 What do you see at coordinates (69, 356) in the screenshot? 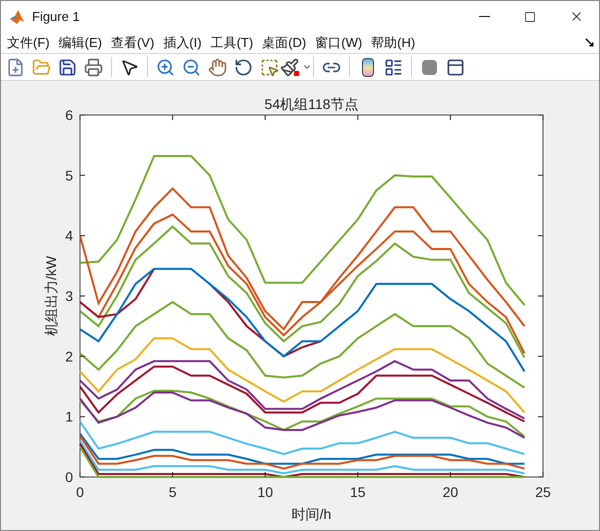
I see `tick-label: 2` at bounding box center [69, 356].